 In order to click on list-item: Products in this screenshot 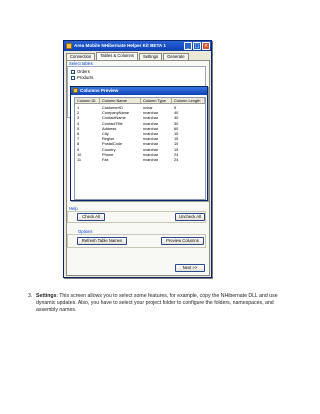, I will do `click(82, 77)`.